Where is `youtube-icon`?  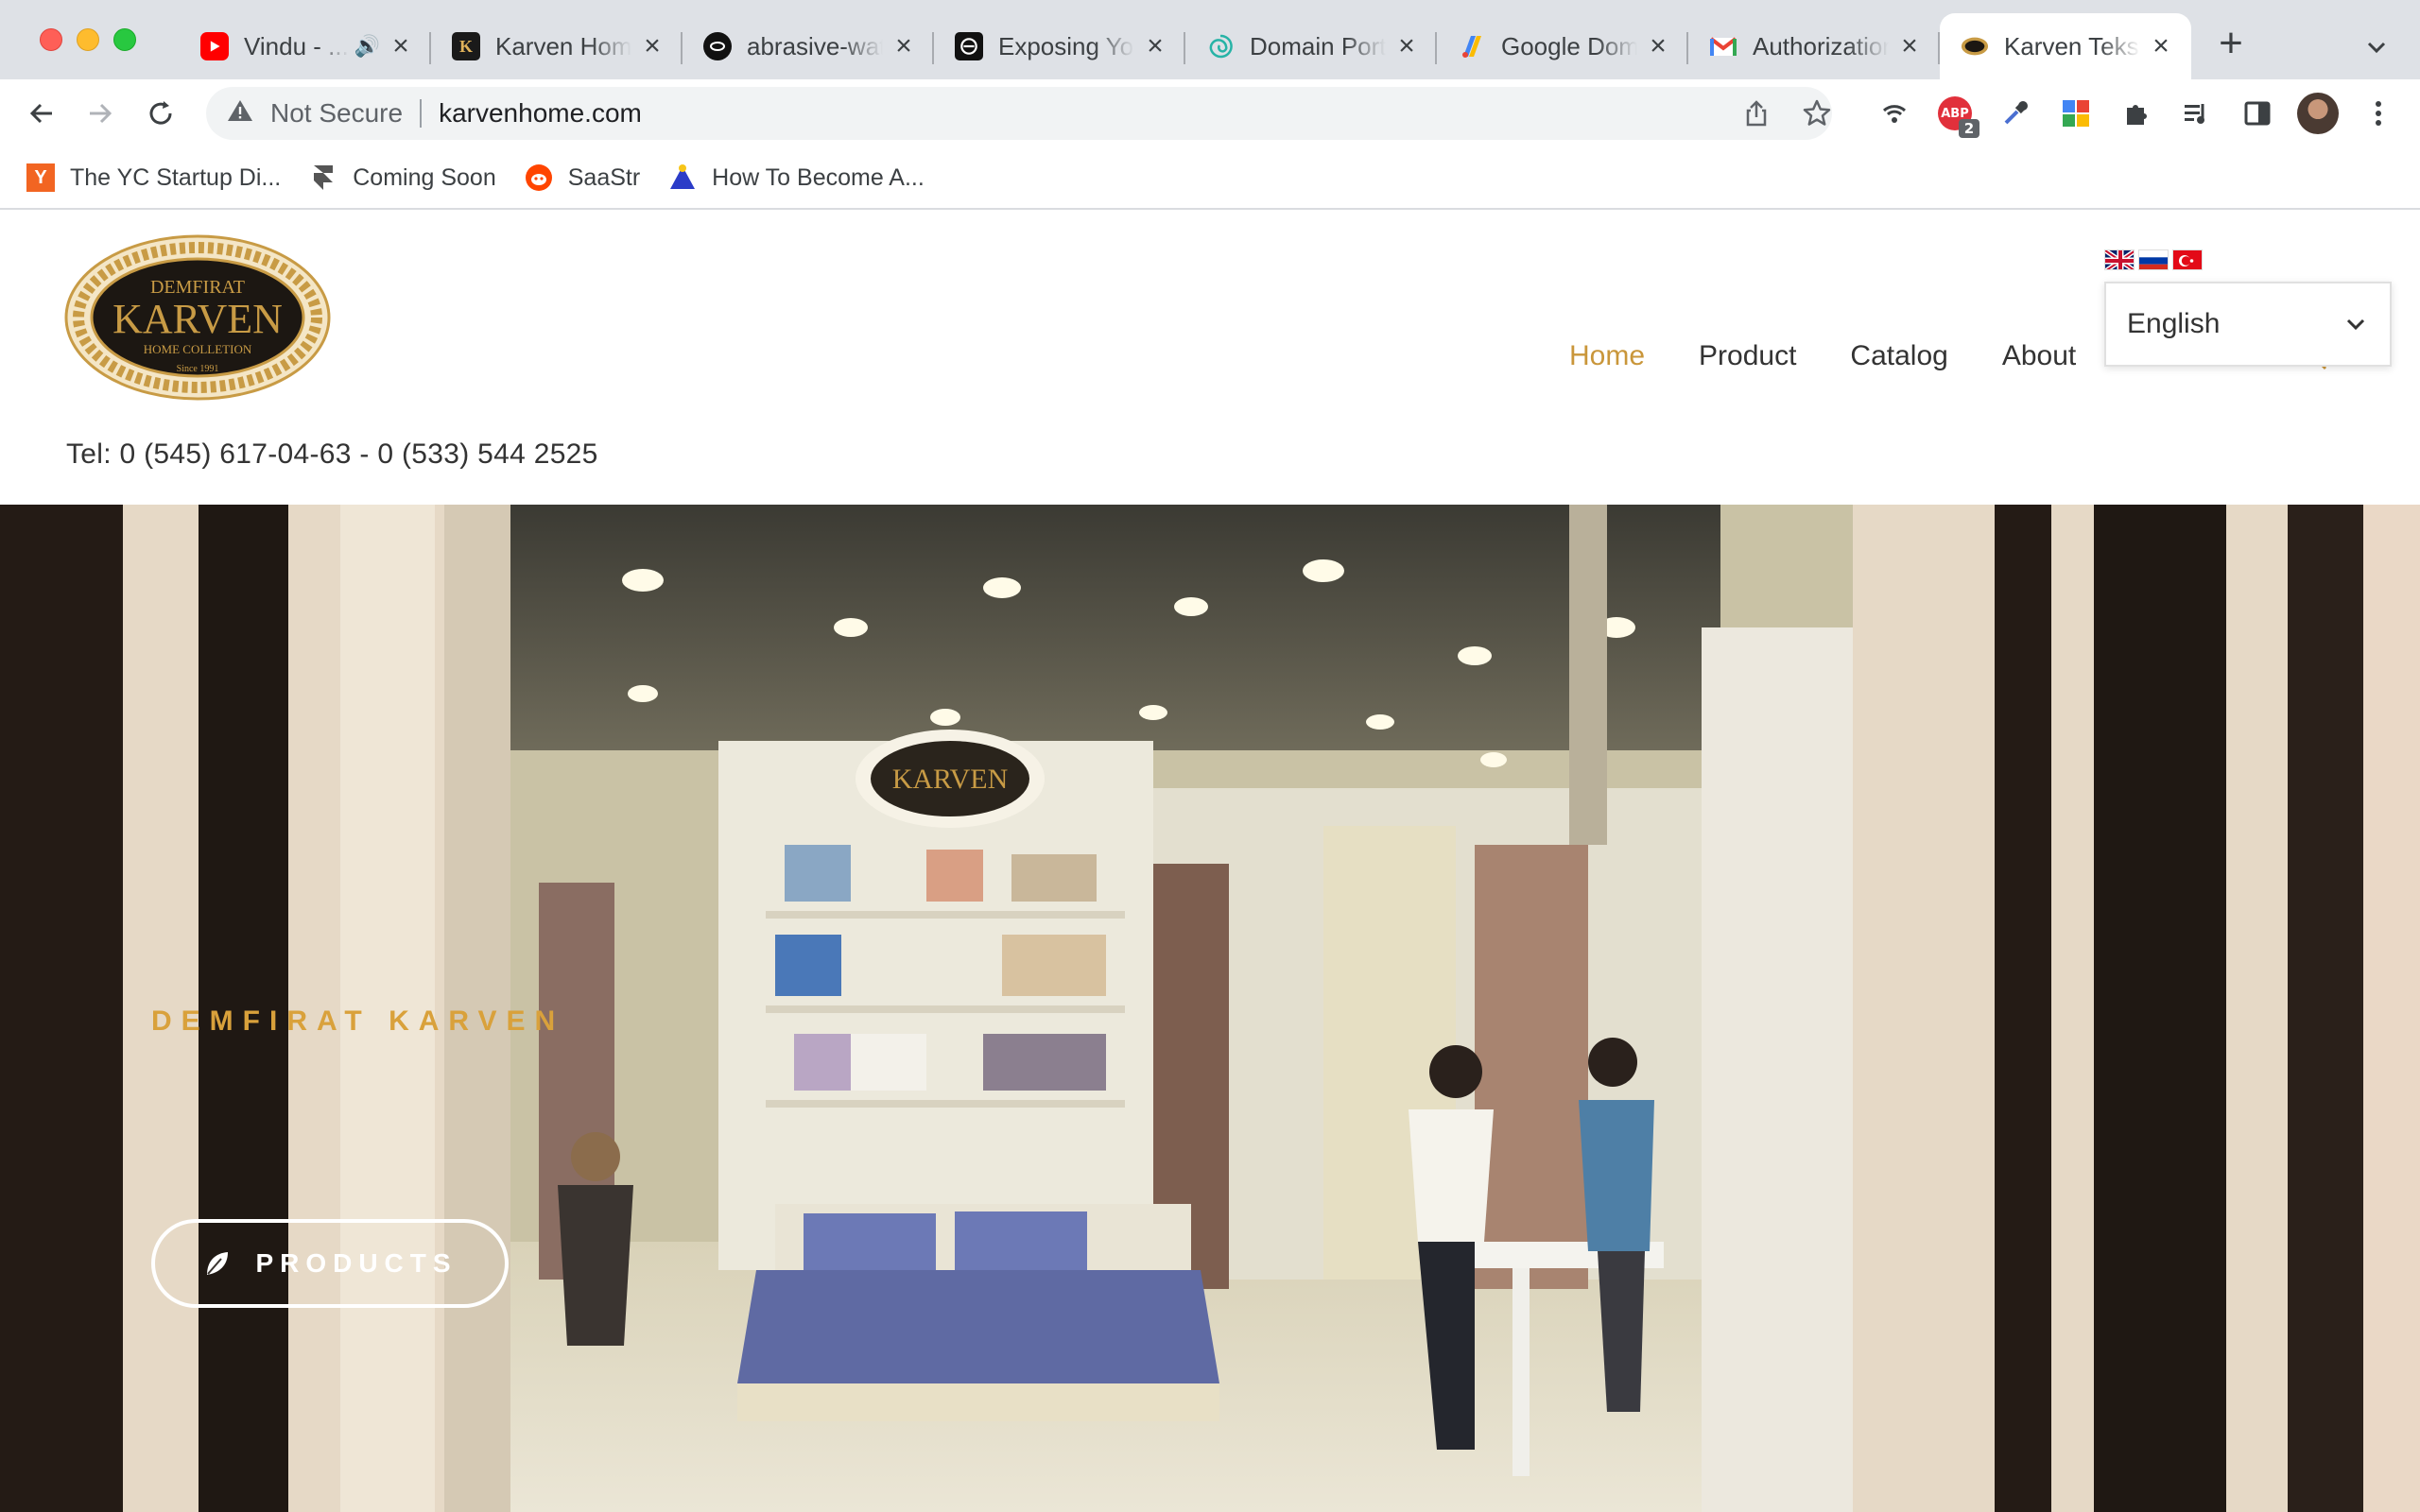
youtube-icon is located at coordinates (214, 46).